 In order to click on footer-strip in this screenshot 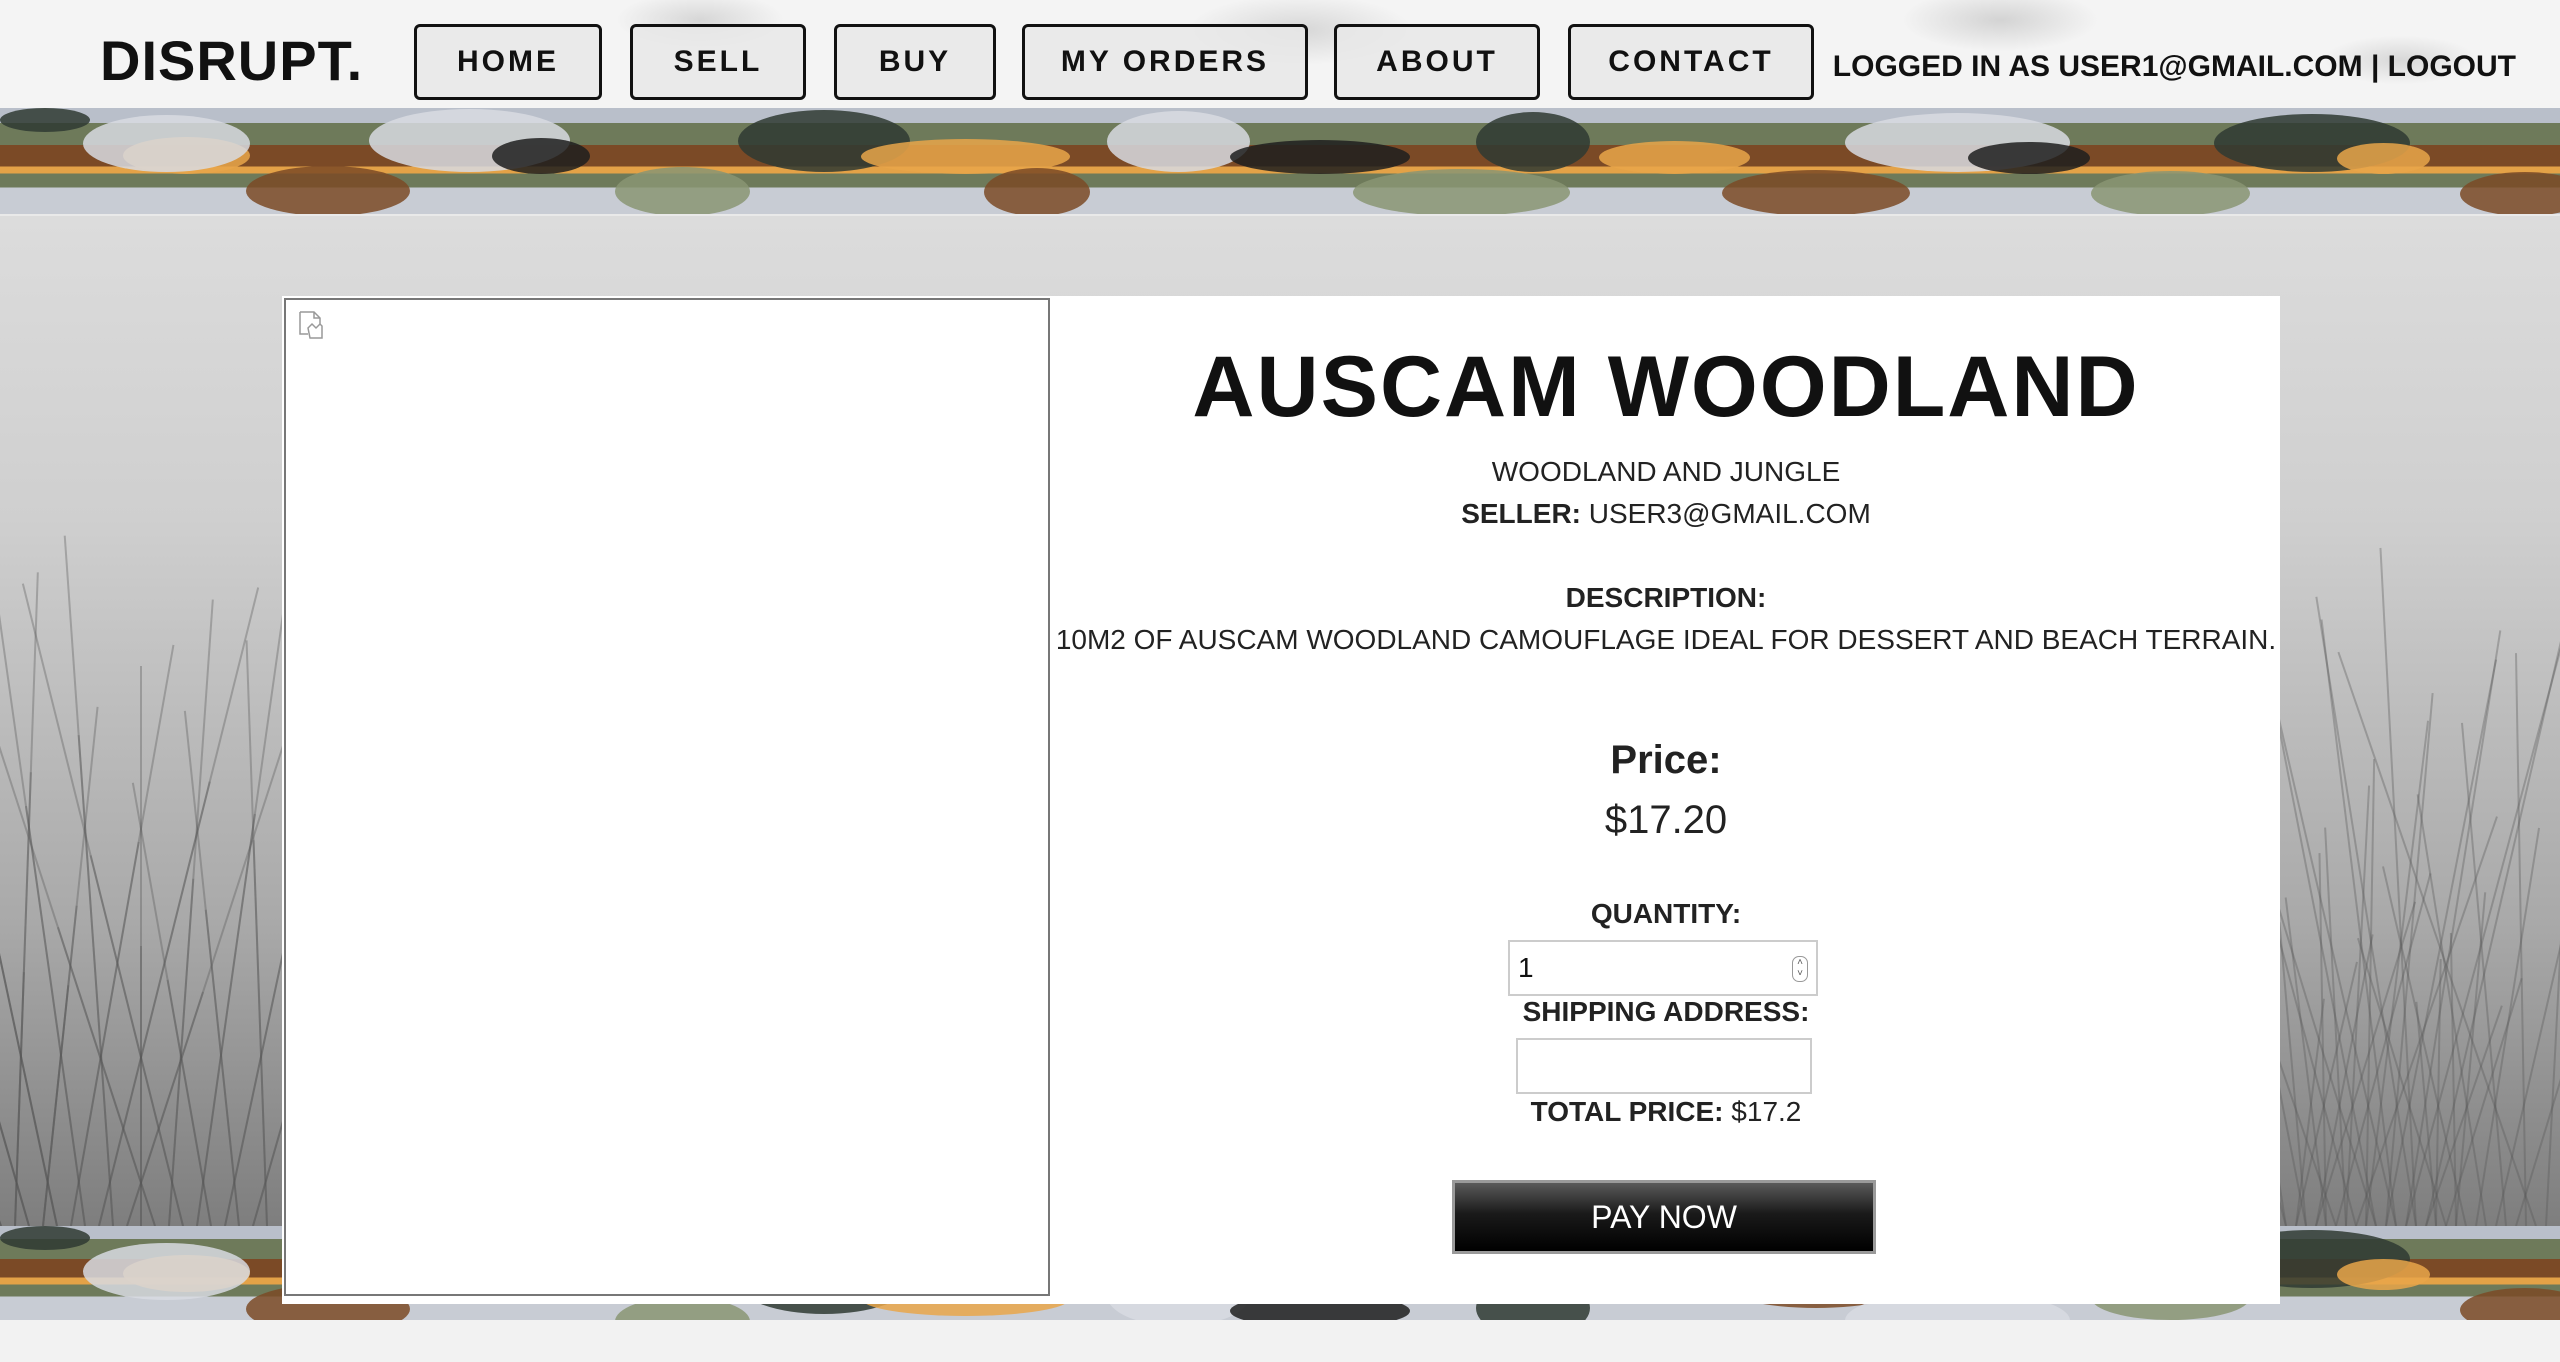, I will do `click(1280, 1341)`.